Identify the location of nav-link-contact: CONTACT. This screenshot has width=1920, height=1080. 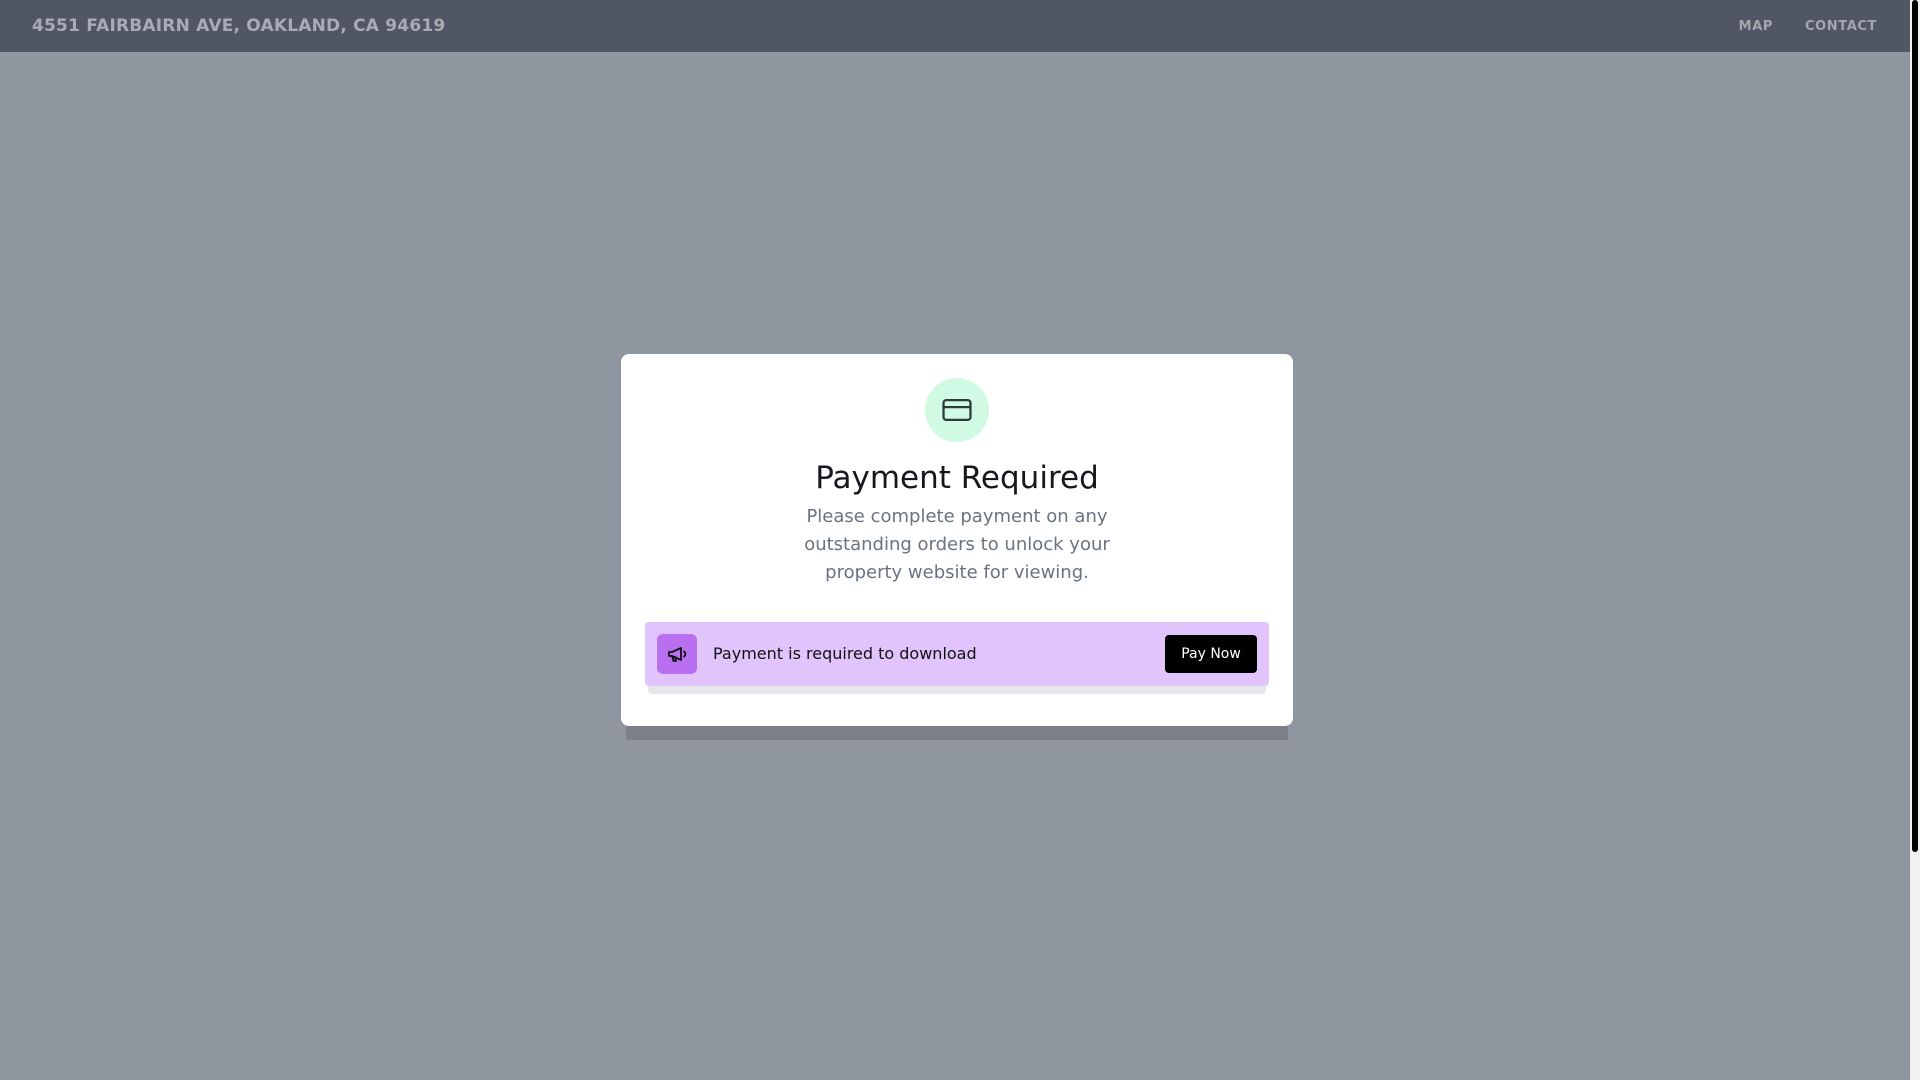
(1841, 26).